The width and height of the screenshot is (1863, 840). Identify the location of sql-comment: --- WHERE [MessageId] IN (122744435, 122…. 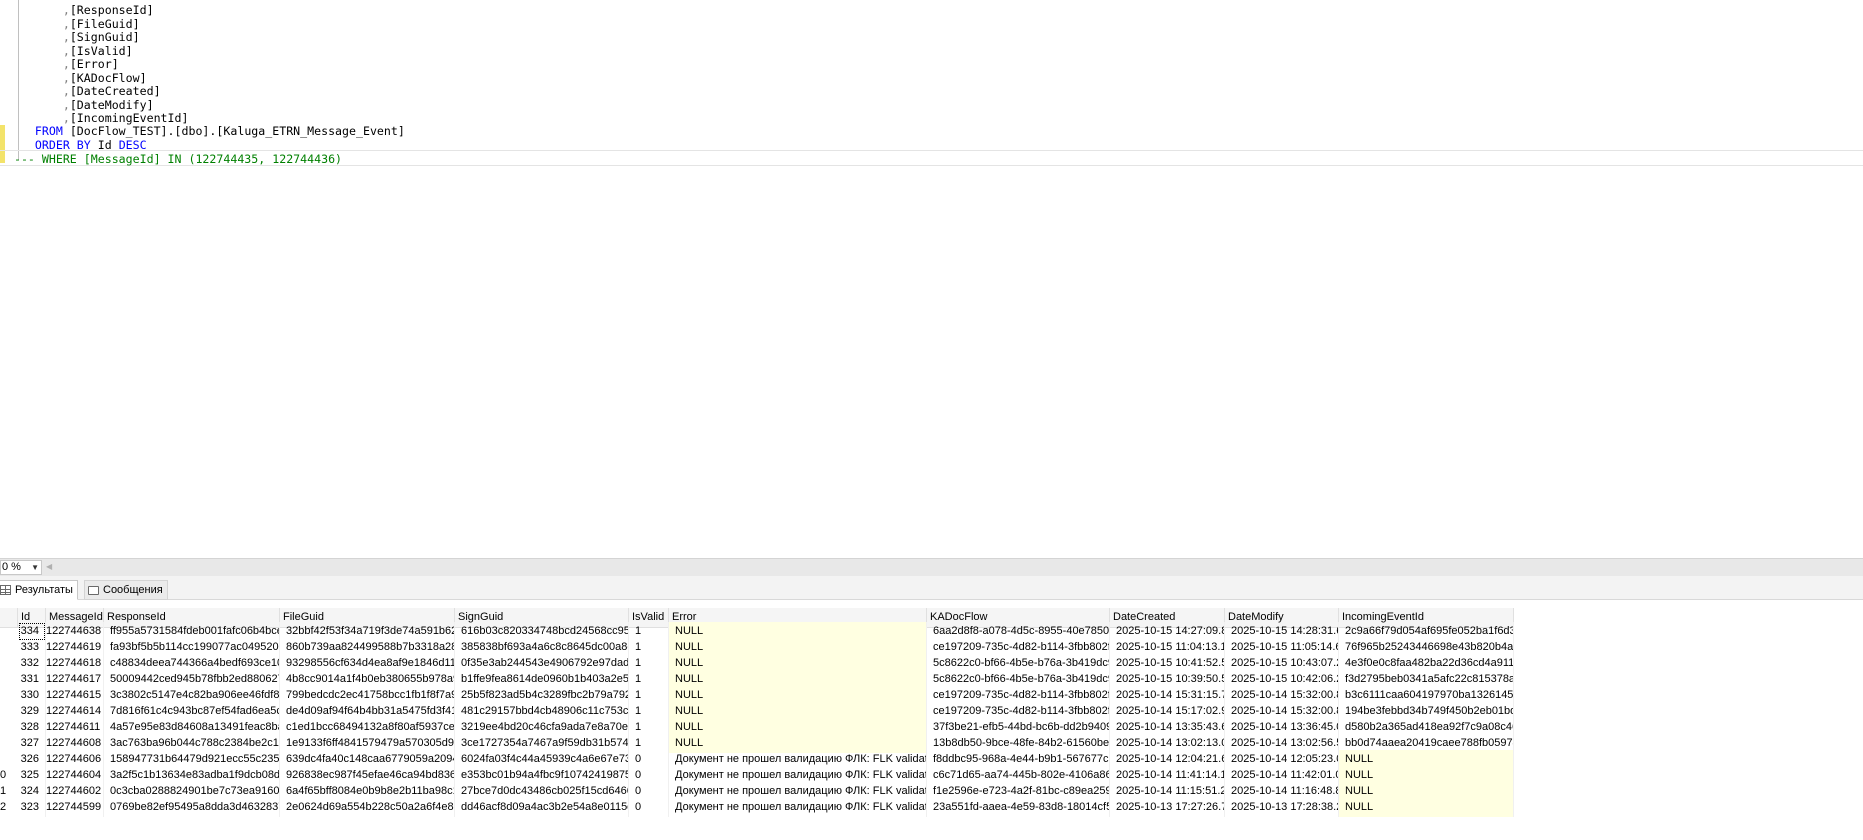
(178, 159).